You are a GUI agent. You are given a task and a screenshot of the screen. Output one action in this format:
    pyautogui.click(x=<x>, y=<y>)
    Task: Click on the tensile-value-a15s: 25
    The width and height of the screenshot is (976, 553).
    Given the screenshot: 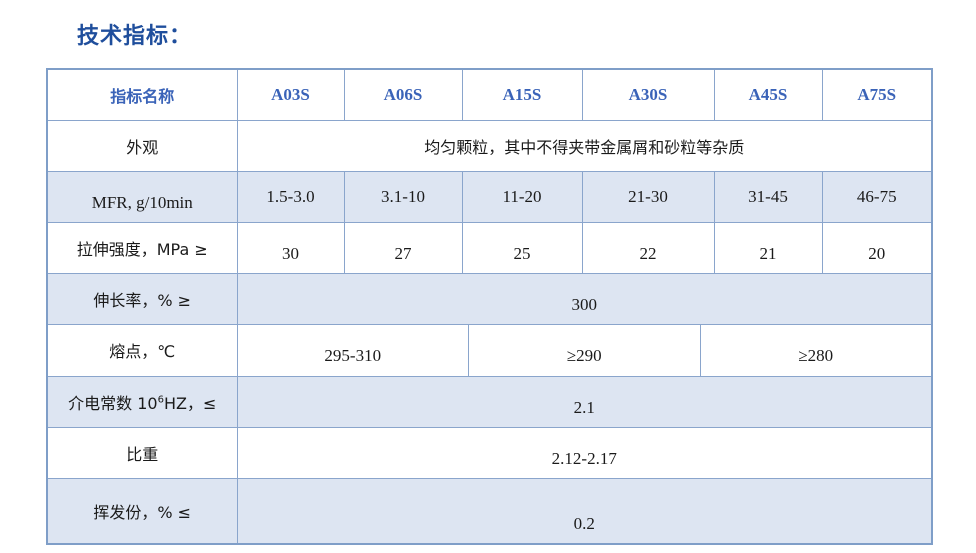 What is the action you would take?
    pyautogui.click(x=522, y=247)
    